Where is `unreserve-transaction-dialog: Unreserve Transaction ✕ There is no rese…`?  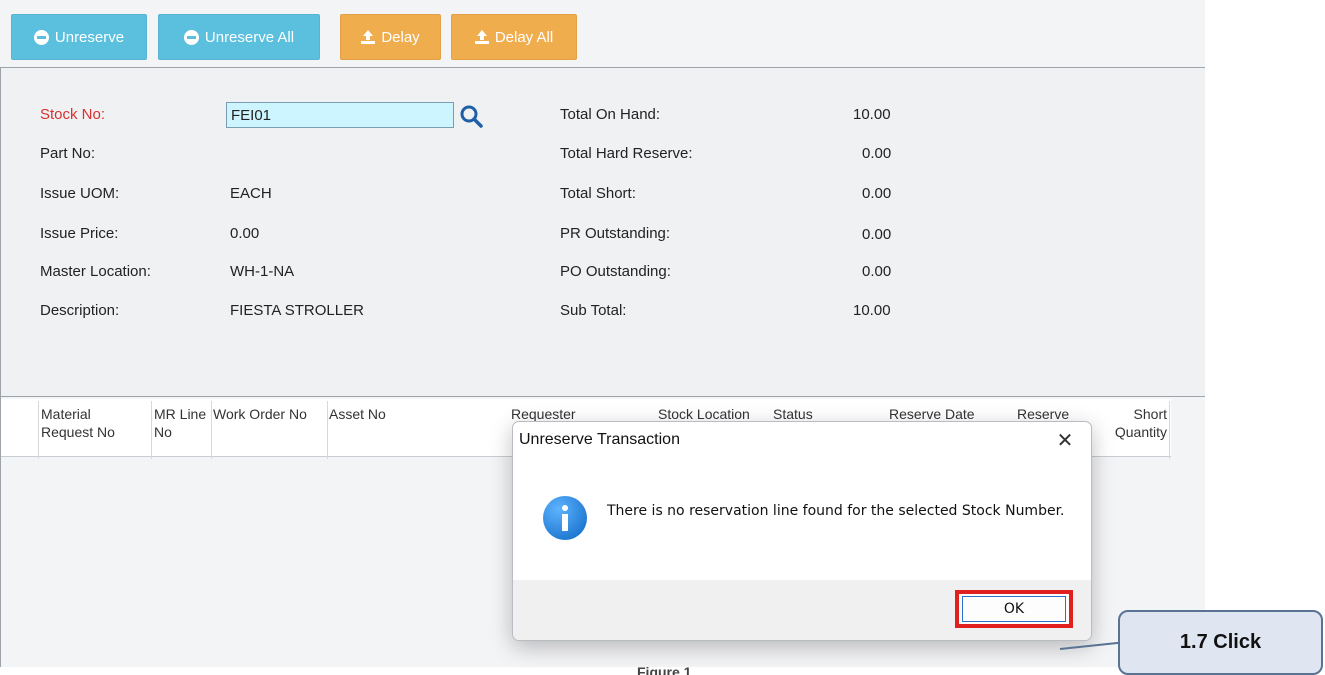
unreserve-transaction-dialog: Unreserve Transaction ✕ There is no rese… is located at coordinates (802, 531).